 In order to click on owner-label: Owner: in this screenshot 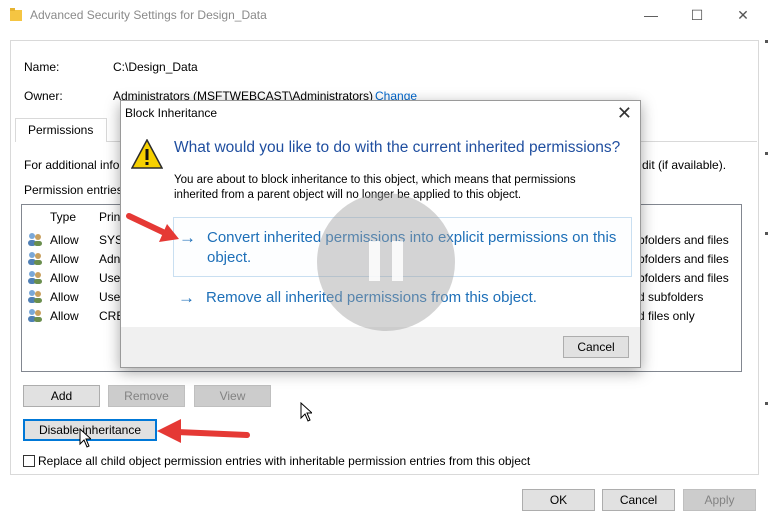, I will do `click(43, 96)`.